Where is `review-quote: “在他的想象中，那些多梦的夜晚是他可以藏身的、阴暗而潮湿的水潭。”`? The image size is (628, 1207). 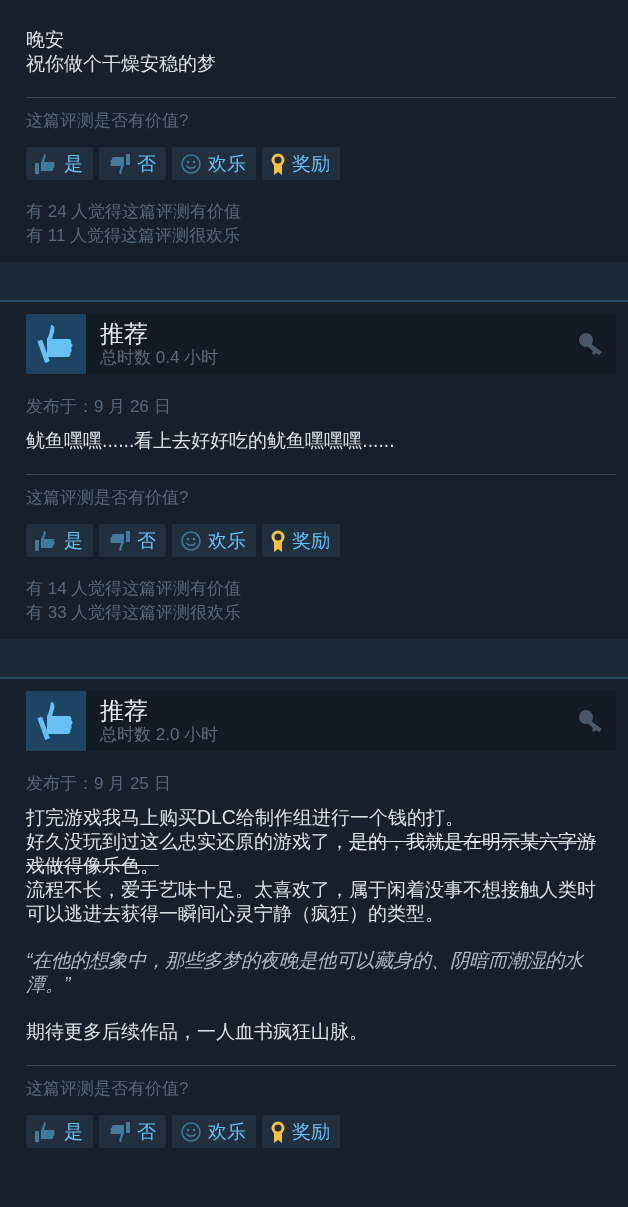 review-quote: “在他的想象中，那些多梦的夜晚是他可以藏身的、阴暗而潮湿的水潭。” is located at coordinates (305, 972).